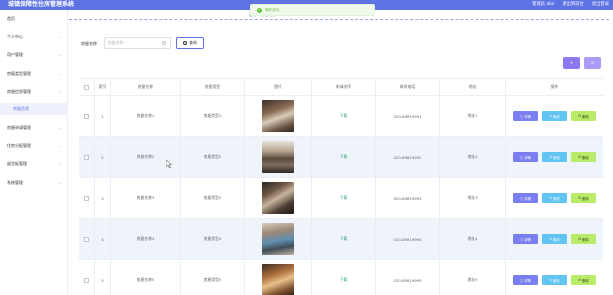  Describe the element at coordinates (193, 42) in the screenshot. I see `search-button-label: 查询` at that location.